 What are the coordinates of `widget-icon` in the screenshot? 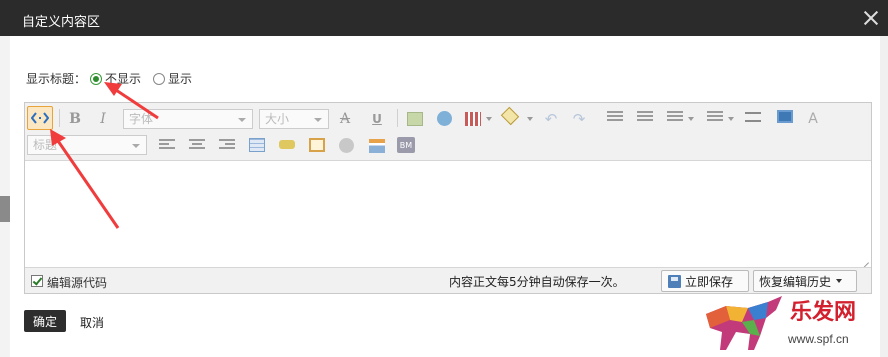 It's located at (377, 146).